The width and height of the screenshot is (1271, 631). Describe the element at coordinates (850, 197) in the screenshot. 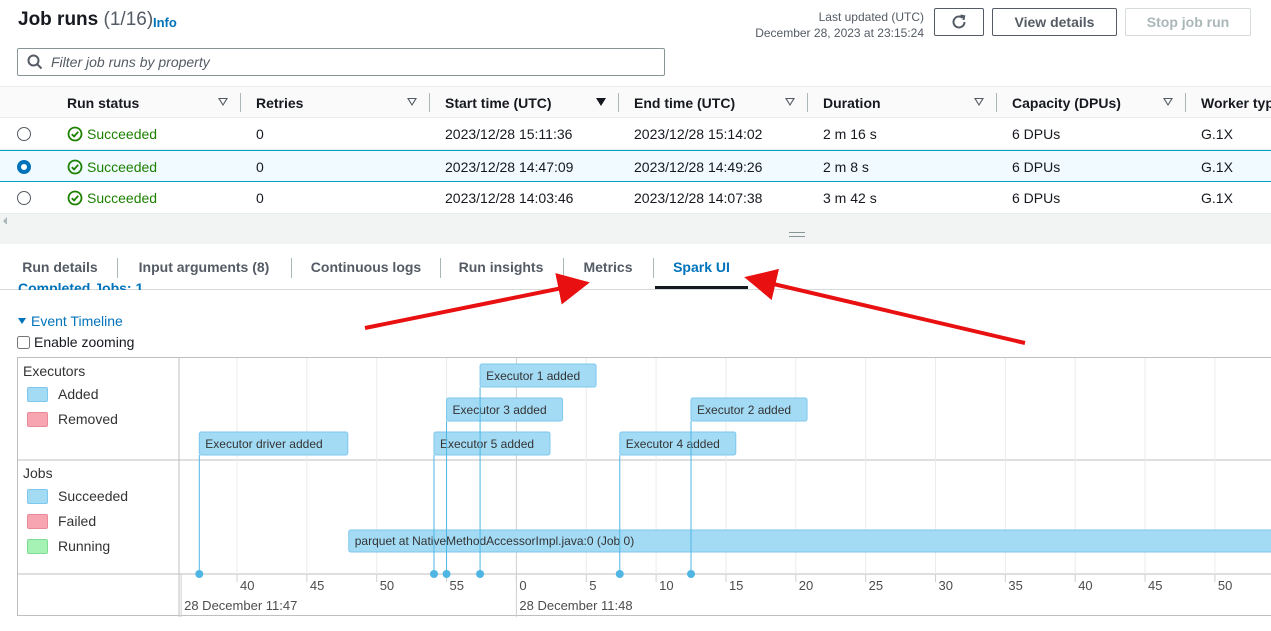

I see `duration-cell: 3 m 42 s` at that location.